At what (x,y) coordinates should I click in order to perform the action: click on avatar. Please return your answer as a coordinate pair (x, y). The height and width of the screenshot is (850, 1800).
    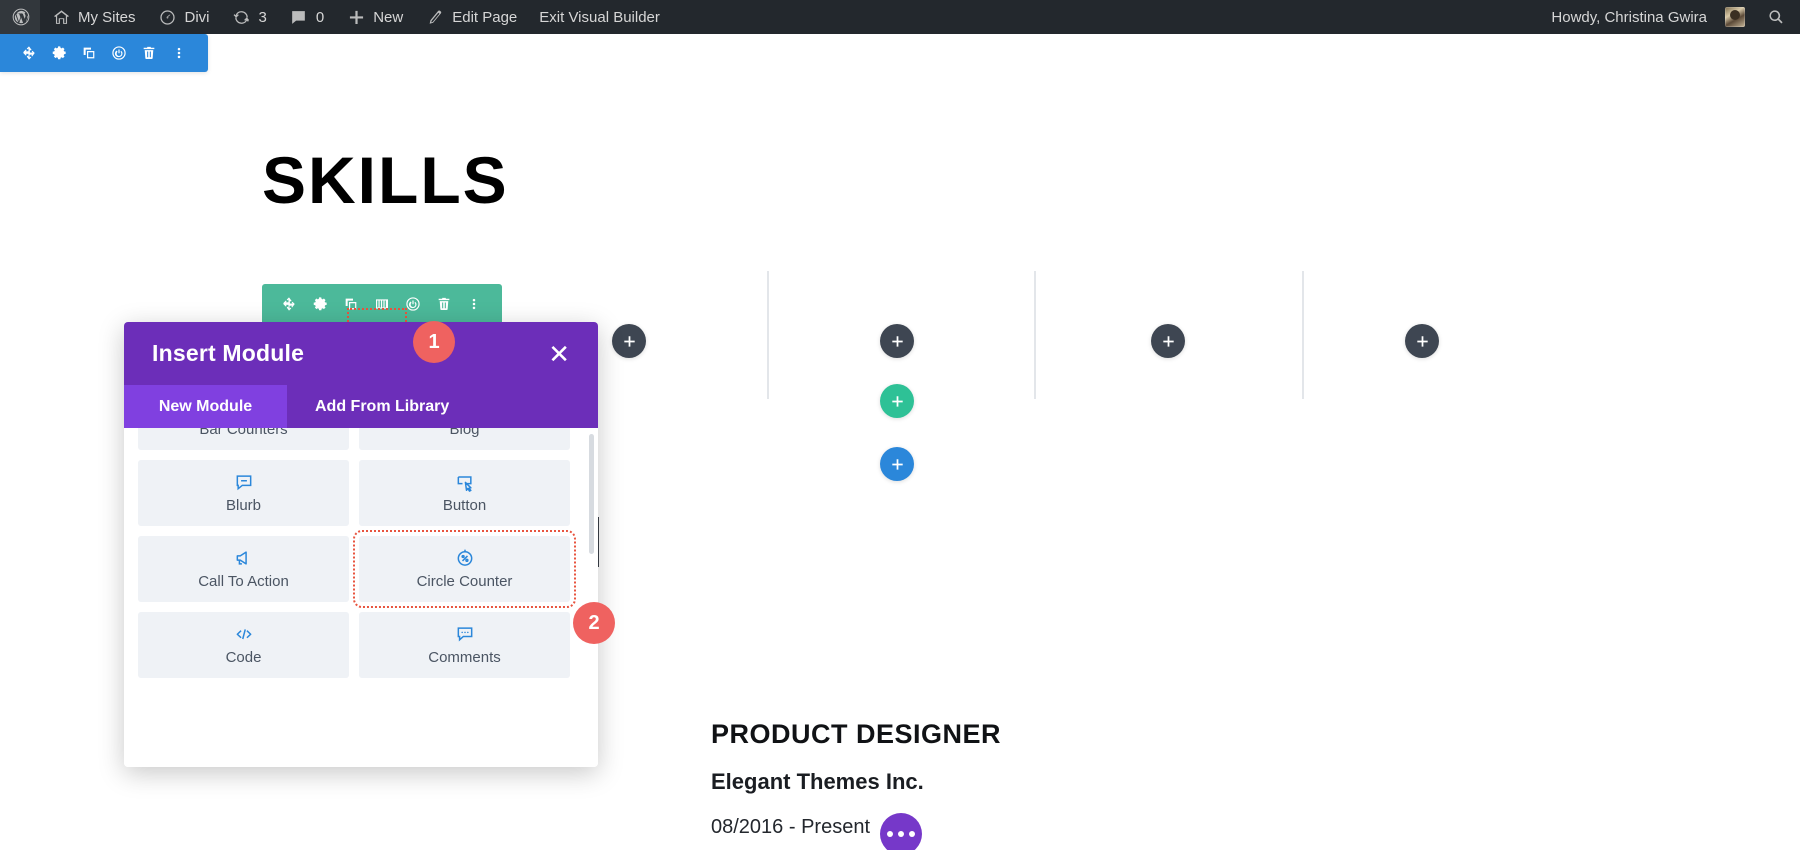
    Looking at the image, I should click on (1735, 17).